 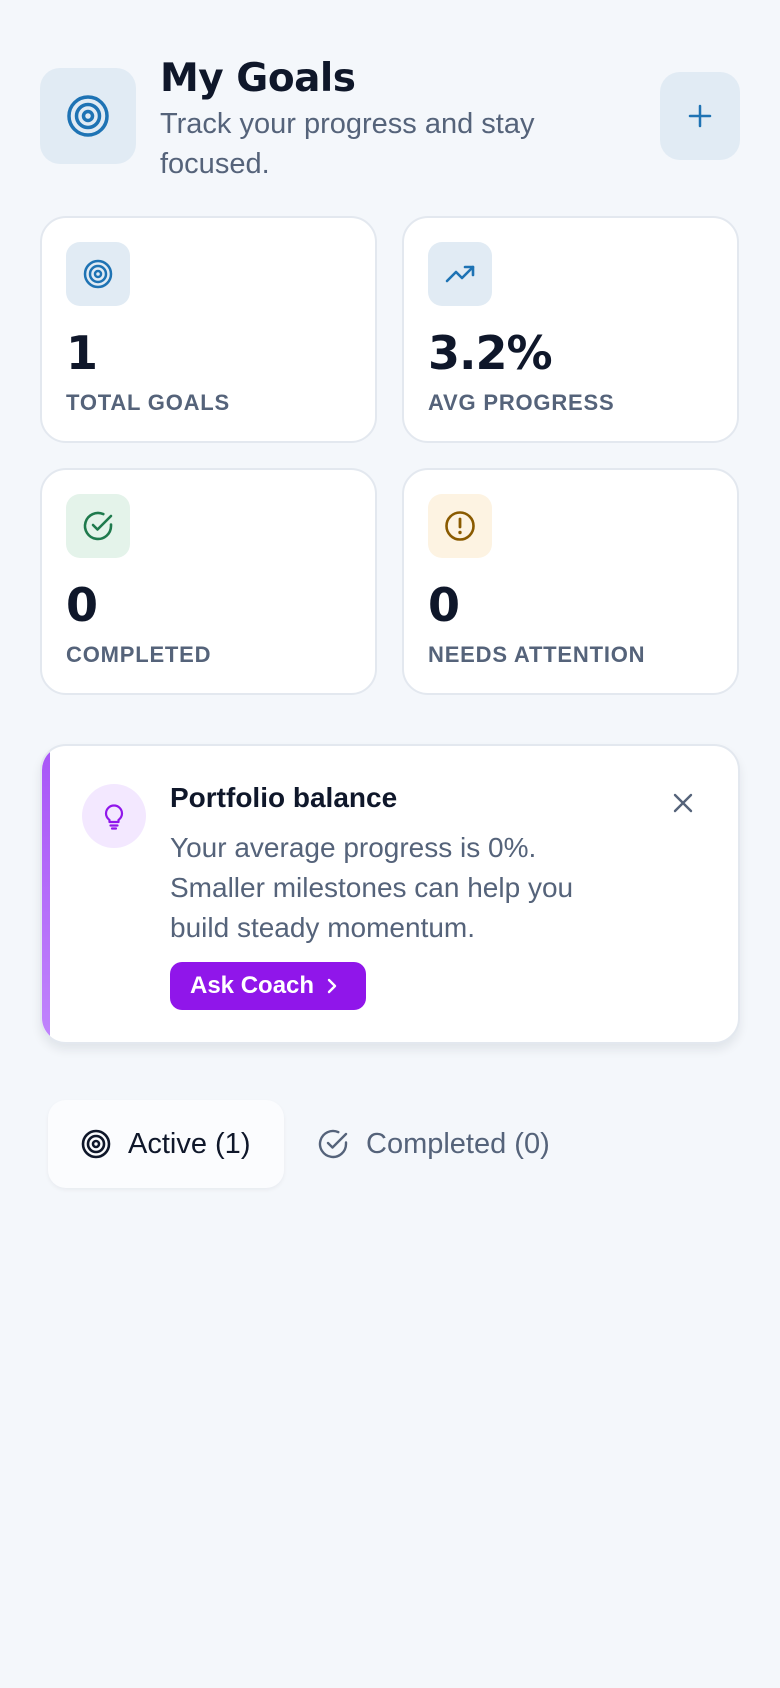 What do you see at coordinates (139, 654) in the screenshot?
I see `stat-label: COMPLETED` at bounding box center [139, 654].